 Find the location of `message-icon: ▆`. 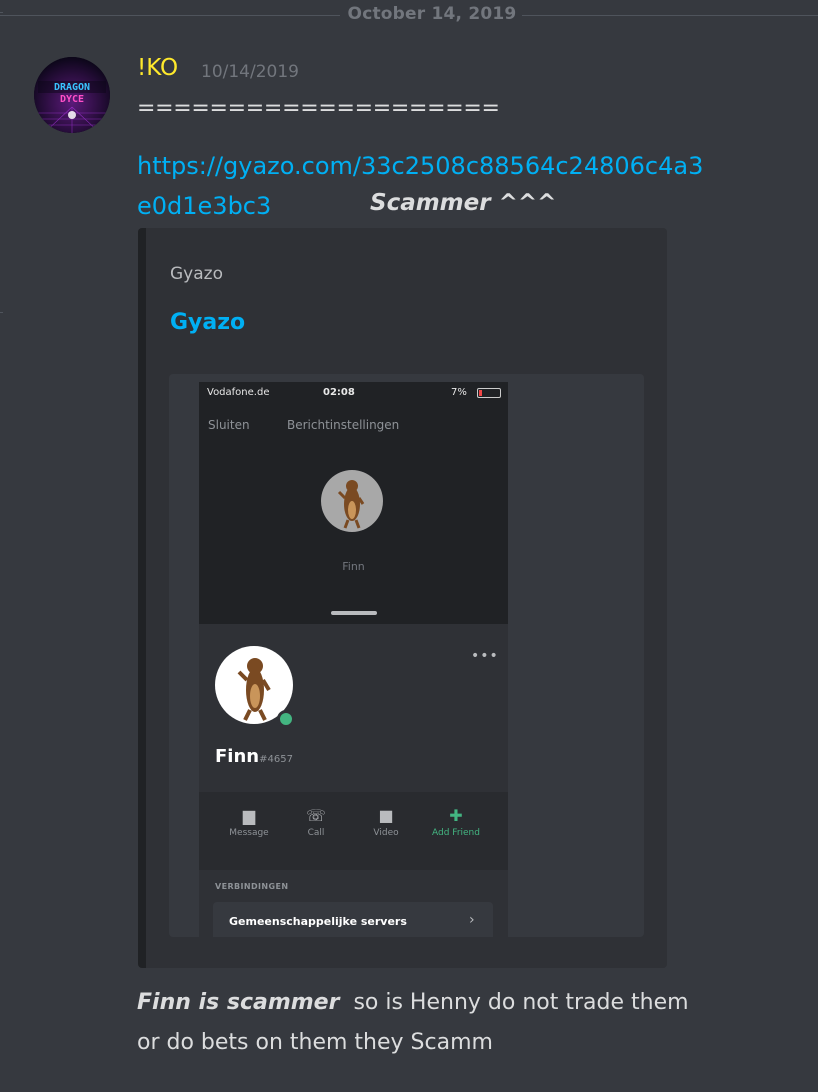

message-icon: ▆ is located at coordinates (249, 815).